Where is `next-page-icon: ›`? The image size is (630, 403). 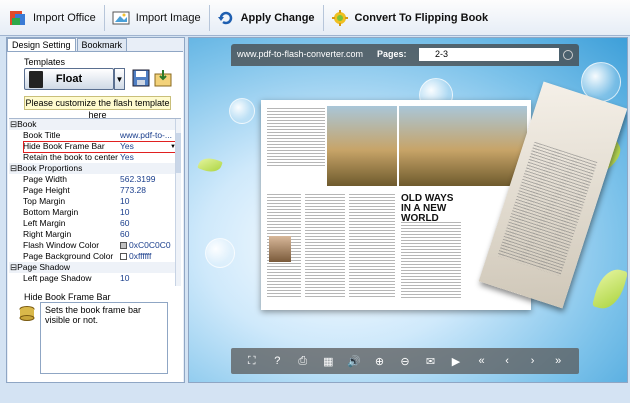
next-page-icon: › is located at coordinates (533, 361).